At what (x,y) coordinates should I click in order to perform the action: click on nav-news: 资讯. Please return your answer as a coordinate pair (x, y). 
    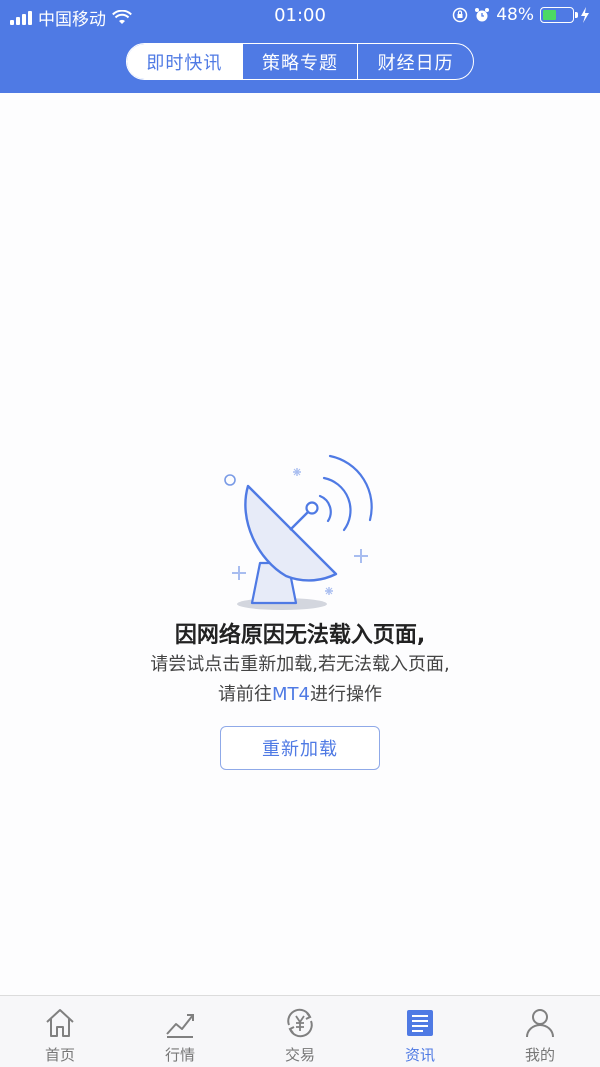
    Looking at the image, I should click on (420, 1031).